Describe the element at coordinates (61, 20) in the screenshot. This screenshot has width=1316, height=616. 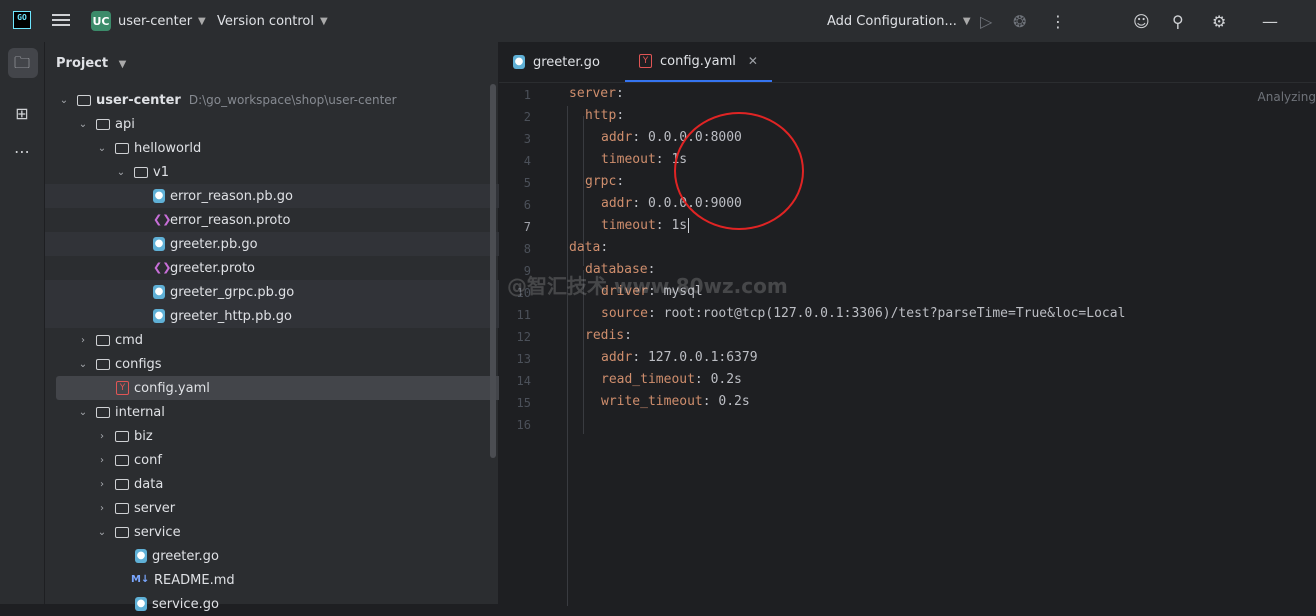
I see `main-menu-icon` at that location.